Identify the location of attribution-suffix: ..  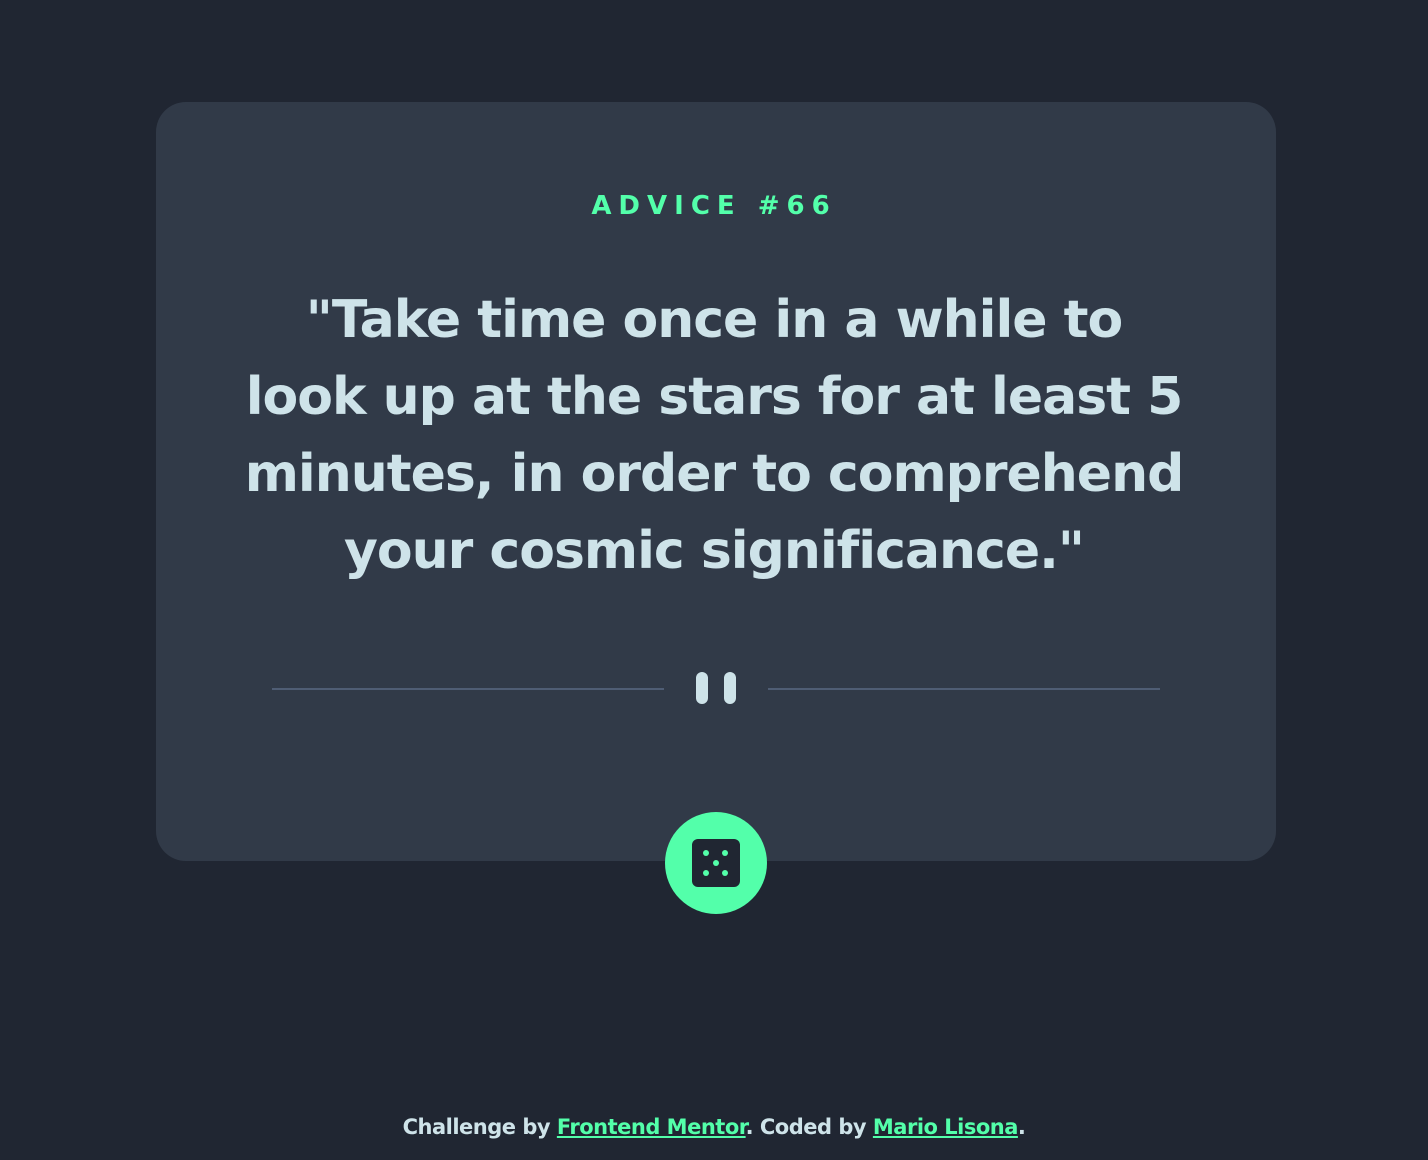
(1021, 1127).